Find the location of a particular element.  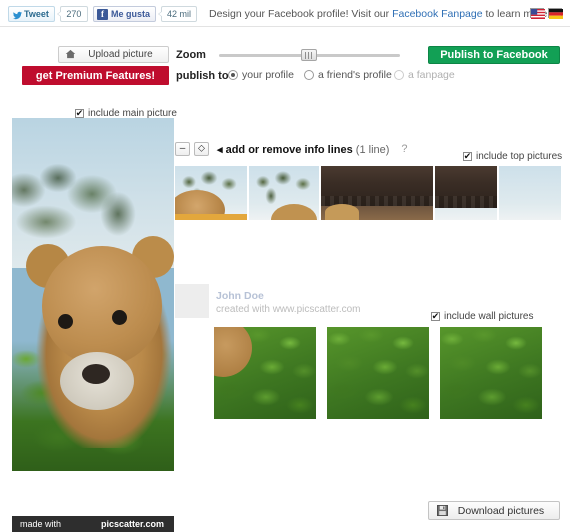

wall-pictures-strip is located at coordinates (378, 373).